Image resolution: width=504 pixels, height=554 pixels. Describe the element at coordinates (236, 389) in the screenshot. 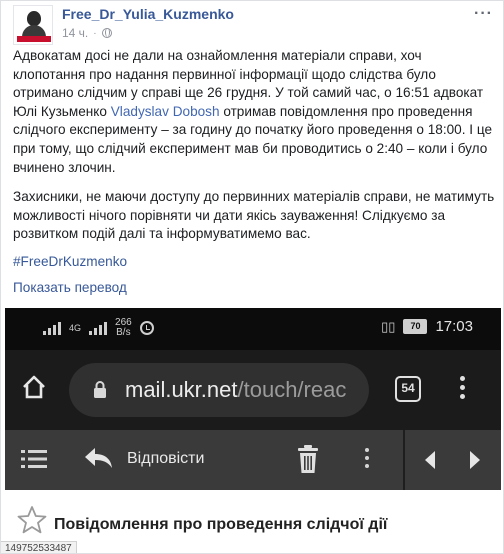

I see `url-text: mail.ukr.net/touch/reac` at that location.